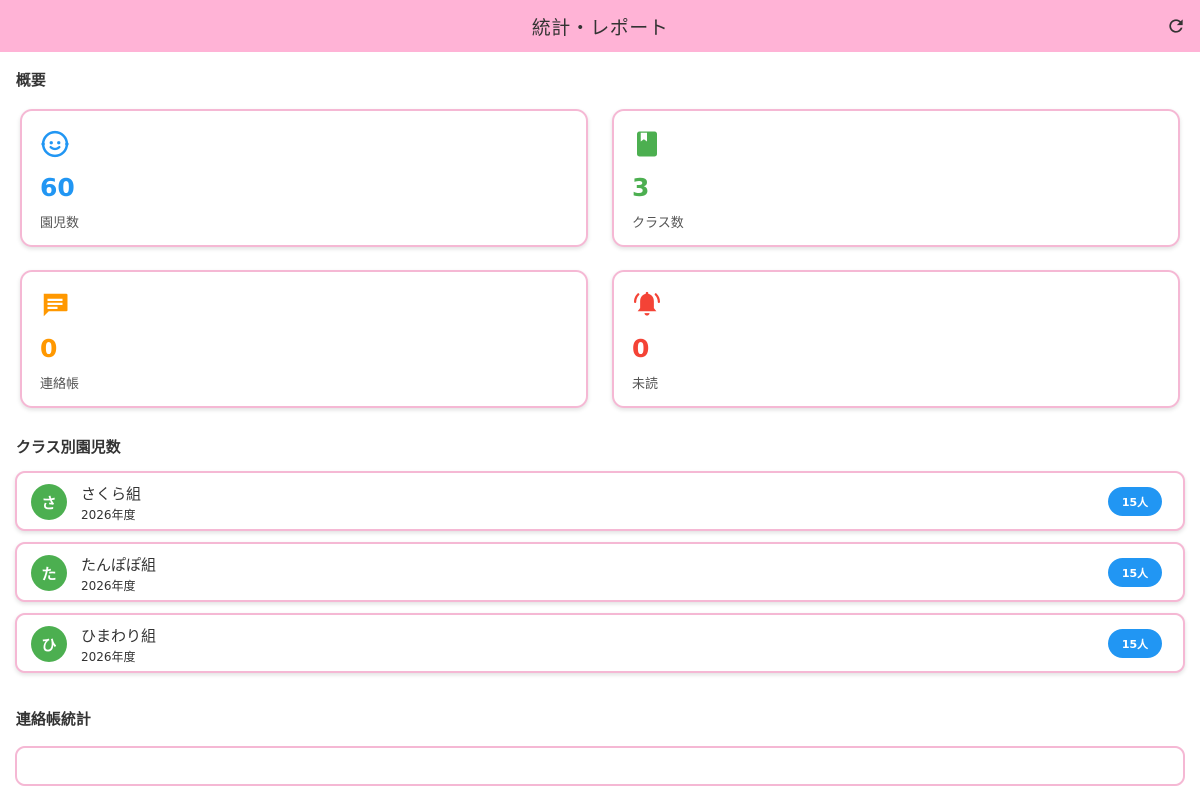  What do you see at coordinates (60, 223) in the screenshot?
I see `stat-label: 園児数` at bounding box center [60, 223].